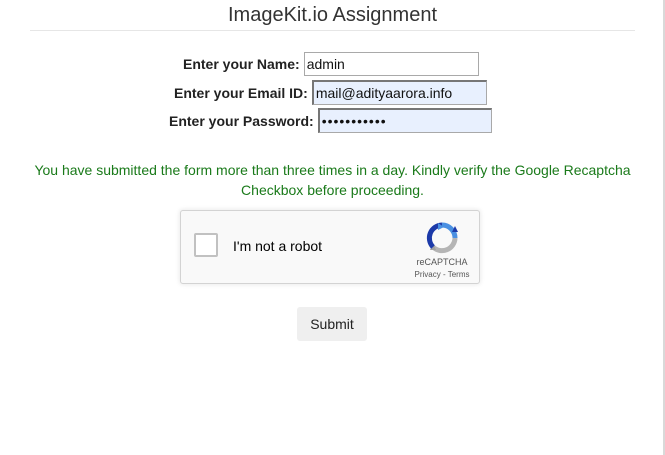 The width and height of the screenshot is (665, 455). I want to click on email-row: Enter your Email ID:, so click(330, 92).